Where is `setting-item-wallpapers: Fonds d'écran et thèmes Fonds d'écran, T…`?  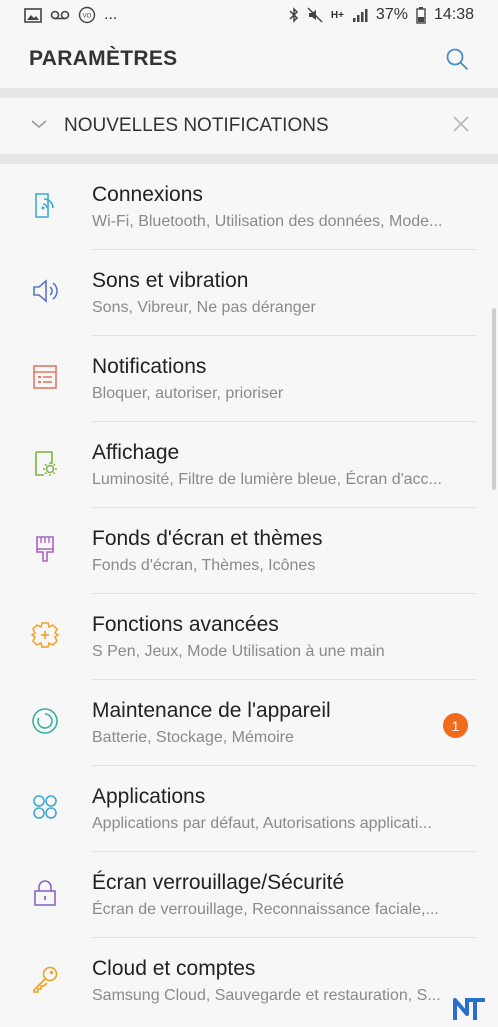
setting-item-wallpapers: Fonds d'écran et thèmes Fonds d'écran, T… is located at coordinates (249, 551).